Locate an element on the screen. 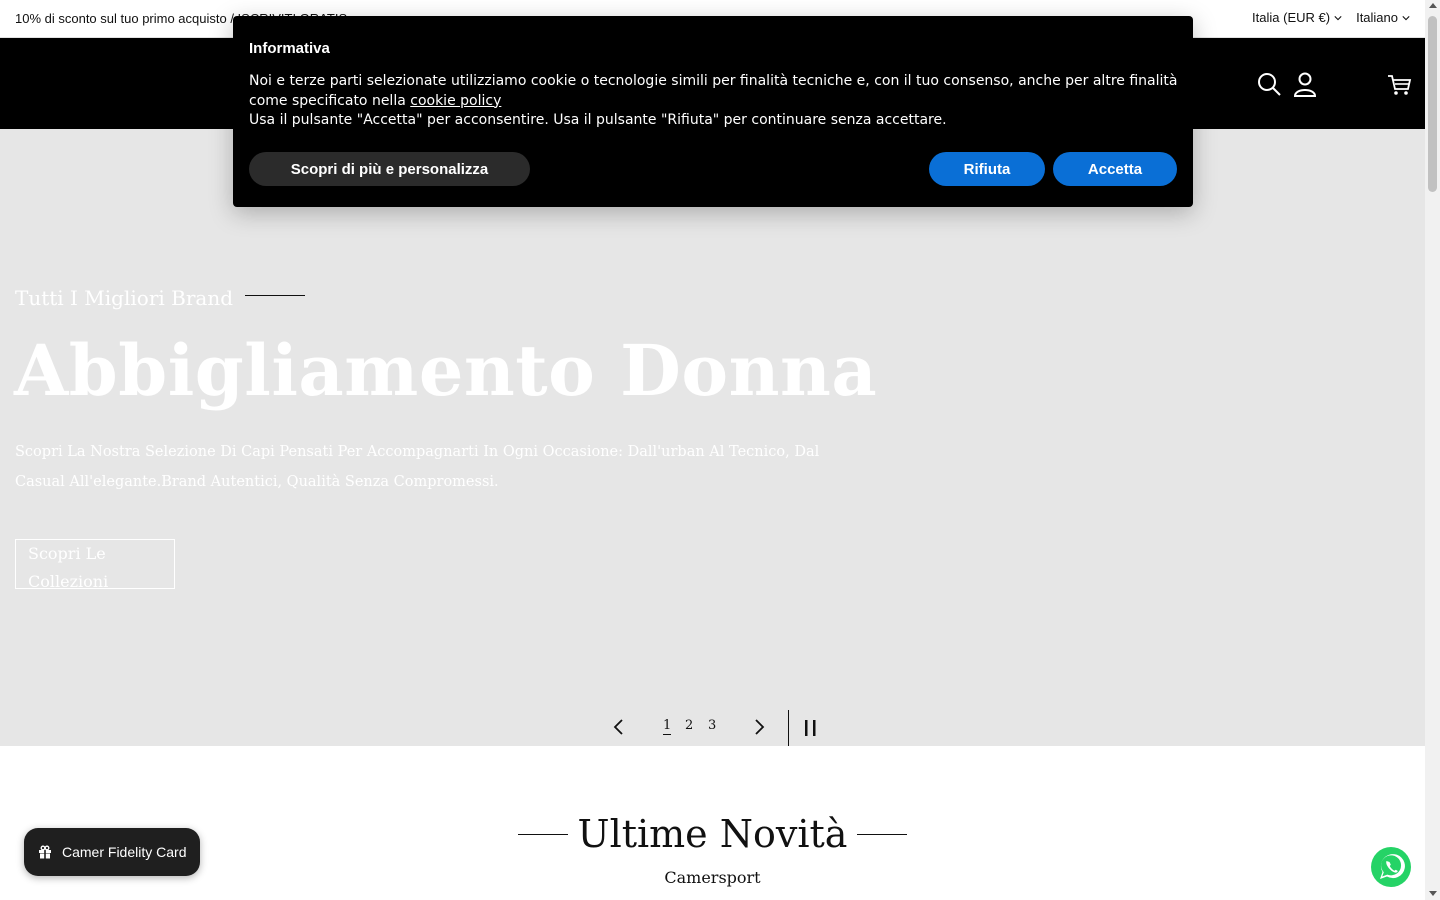 The image size is (1440, 900). eyebrow-divider is located at coordinates (275, 295).